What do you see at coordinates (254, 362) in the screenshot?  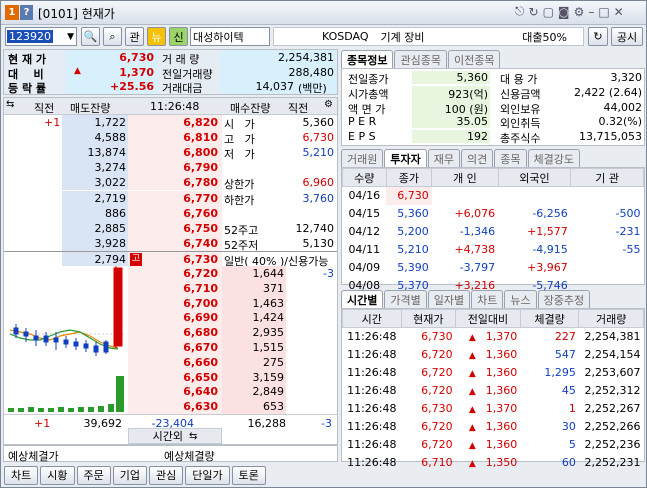 I see `bid-quantity: 275` at bounding box center [254, 362].